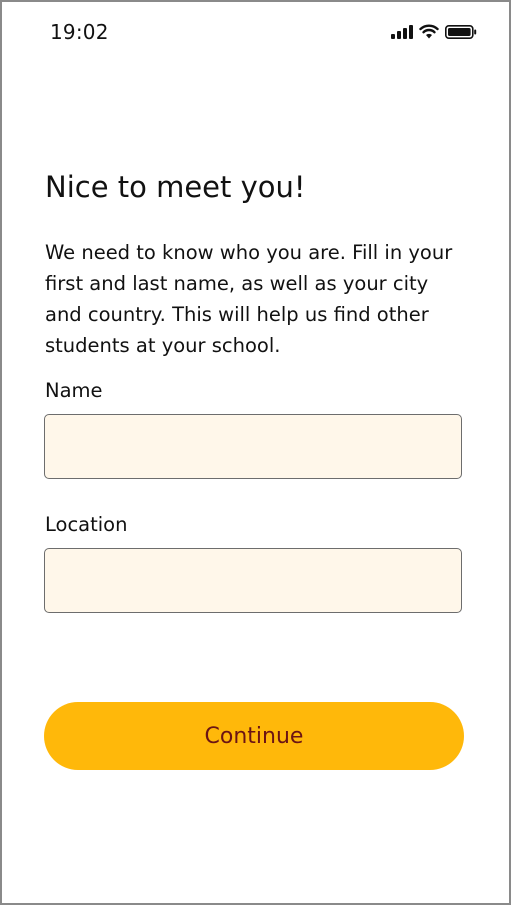  What do you see at coordinates (402, 31) in the screenshot?
I see `cellular-signal-icon` at bounding box center [402, 31].